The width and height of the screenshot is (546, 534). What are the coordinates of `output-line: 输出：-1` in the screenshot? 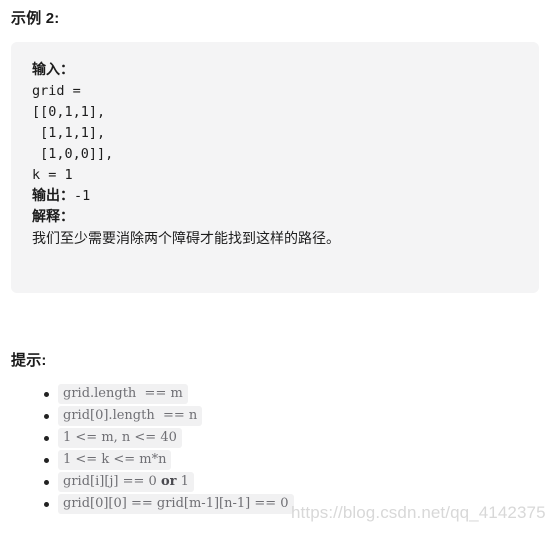 It's located at (285, 196).